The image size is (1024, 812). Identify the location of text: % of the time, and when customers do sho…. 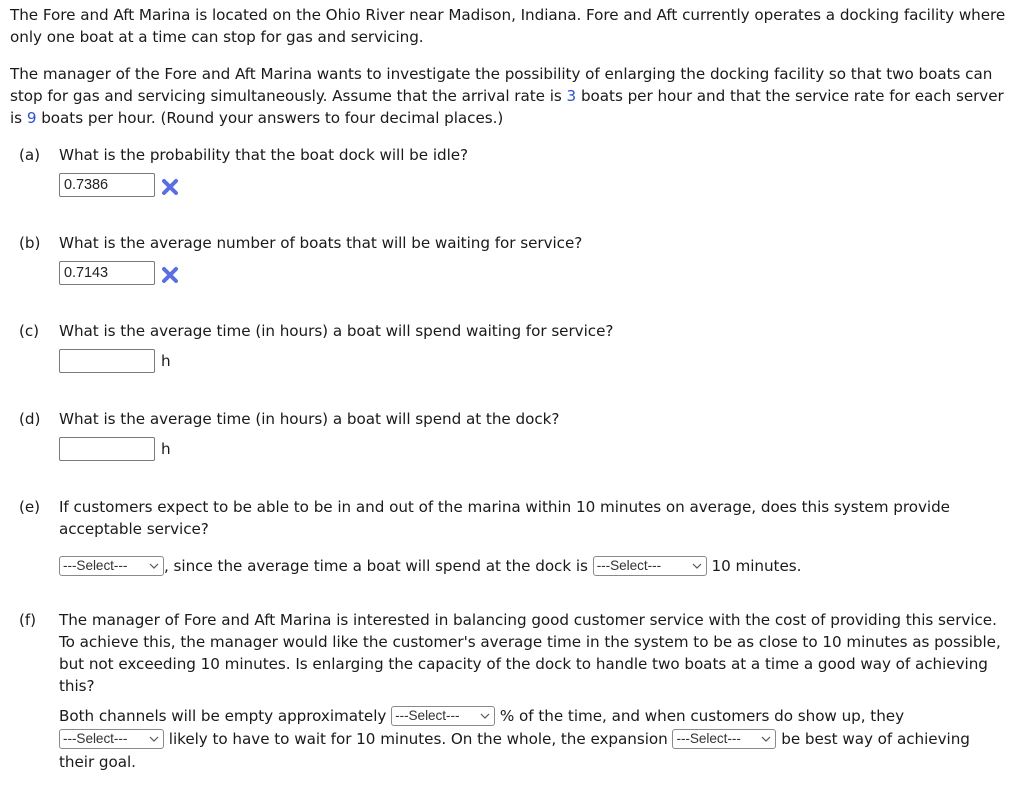
(702, 716).